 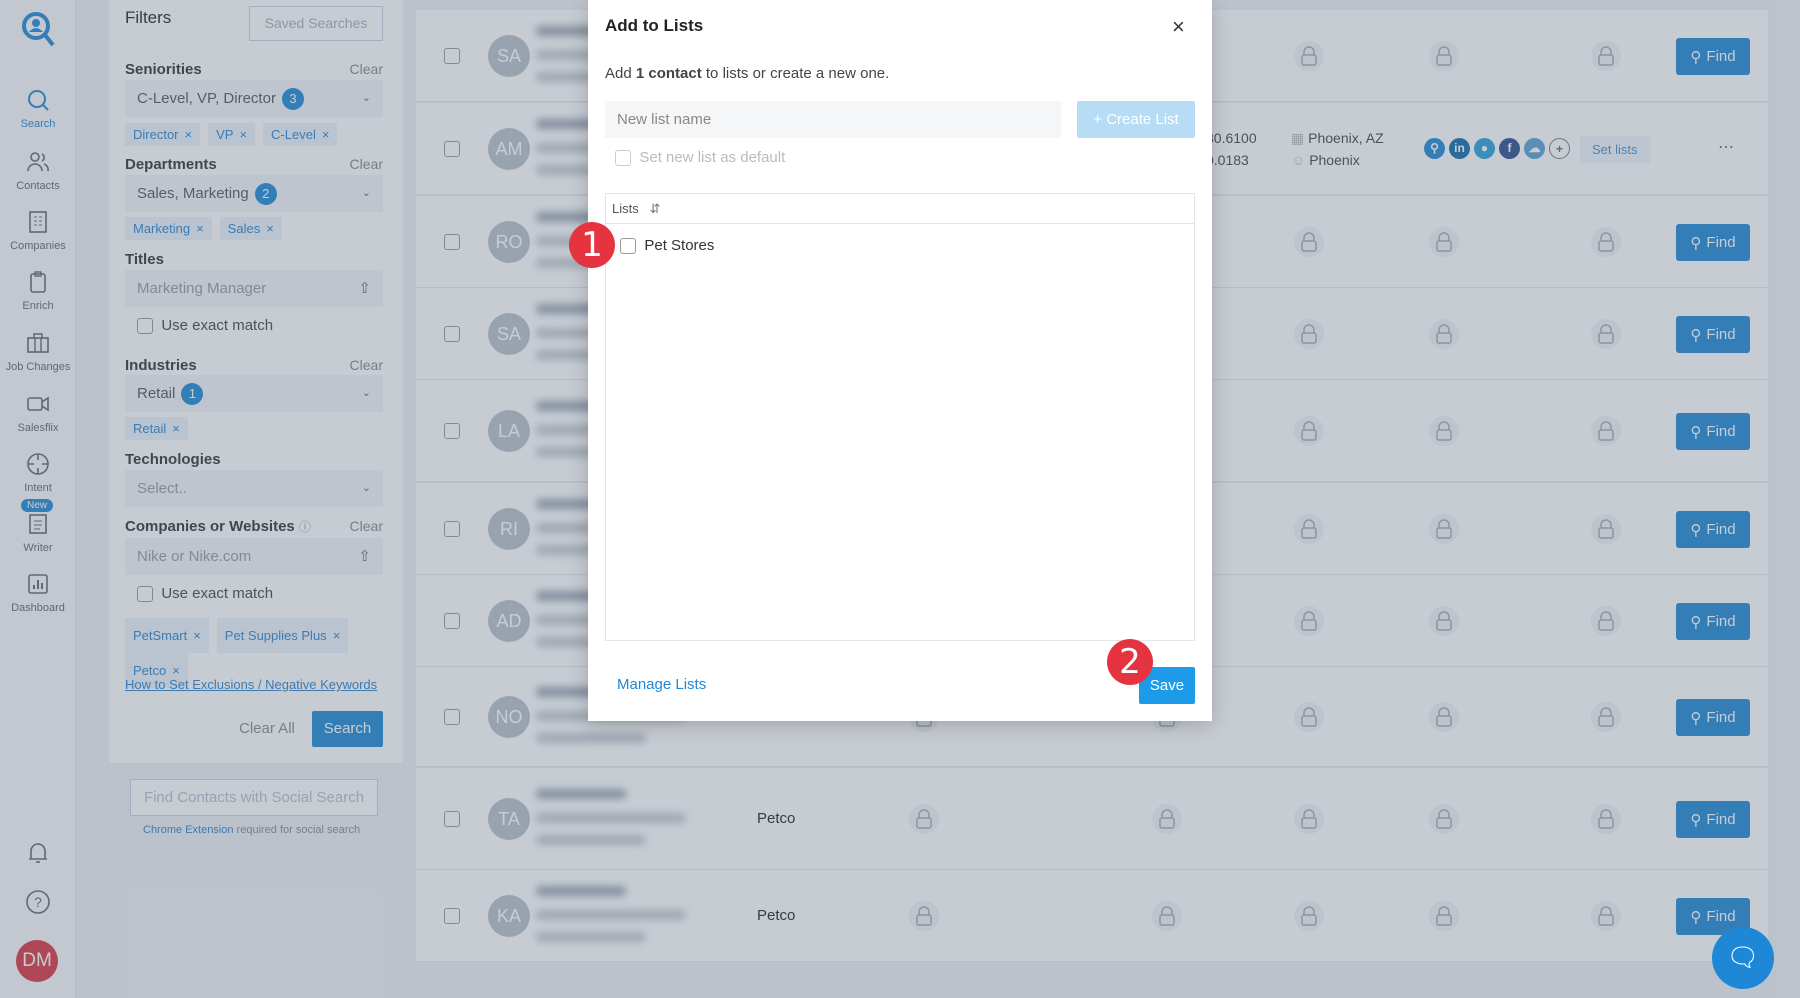 I want to click on lists-header: Lists ⇵, so click(x=900, y=209).